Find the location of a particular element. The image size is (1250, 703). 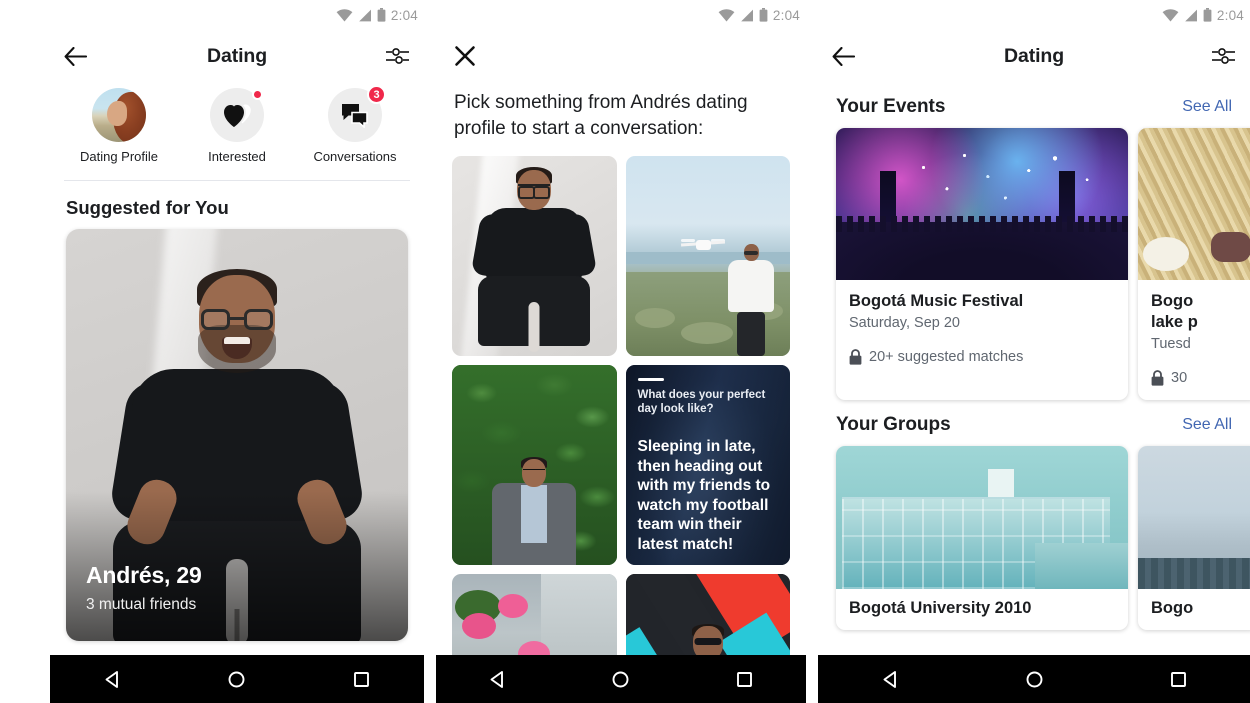

photo-drone-coast is located at coordinates (707, 256).